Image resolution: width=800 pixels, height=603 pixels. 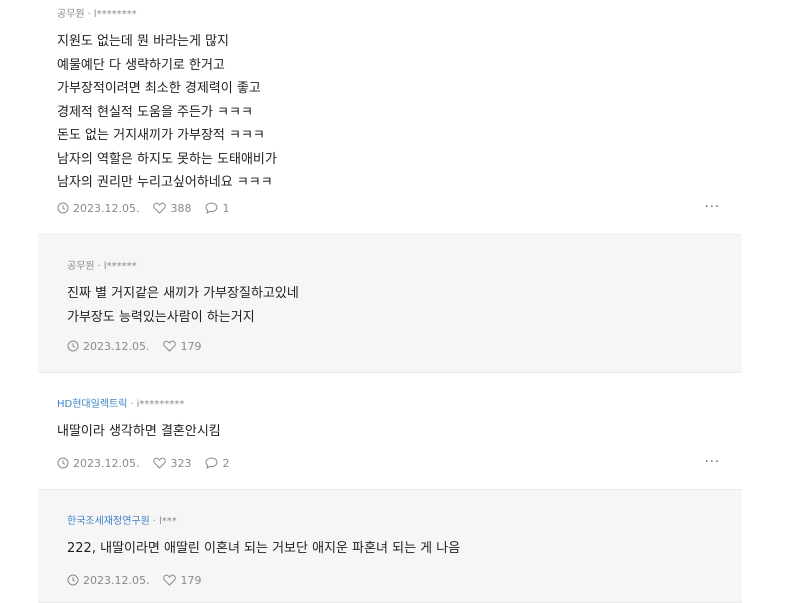 What do you see at coordinates (161, 135) in the screenshot?
I see `comment-line: 돈도 없는 거지새끼가 가부장적 ㅋㅋㅋ` at bounding box center [161, 135].